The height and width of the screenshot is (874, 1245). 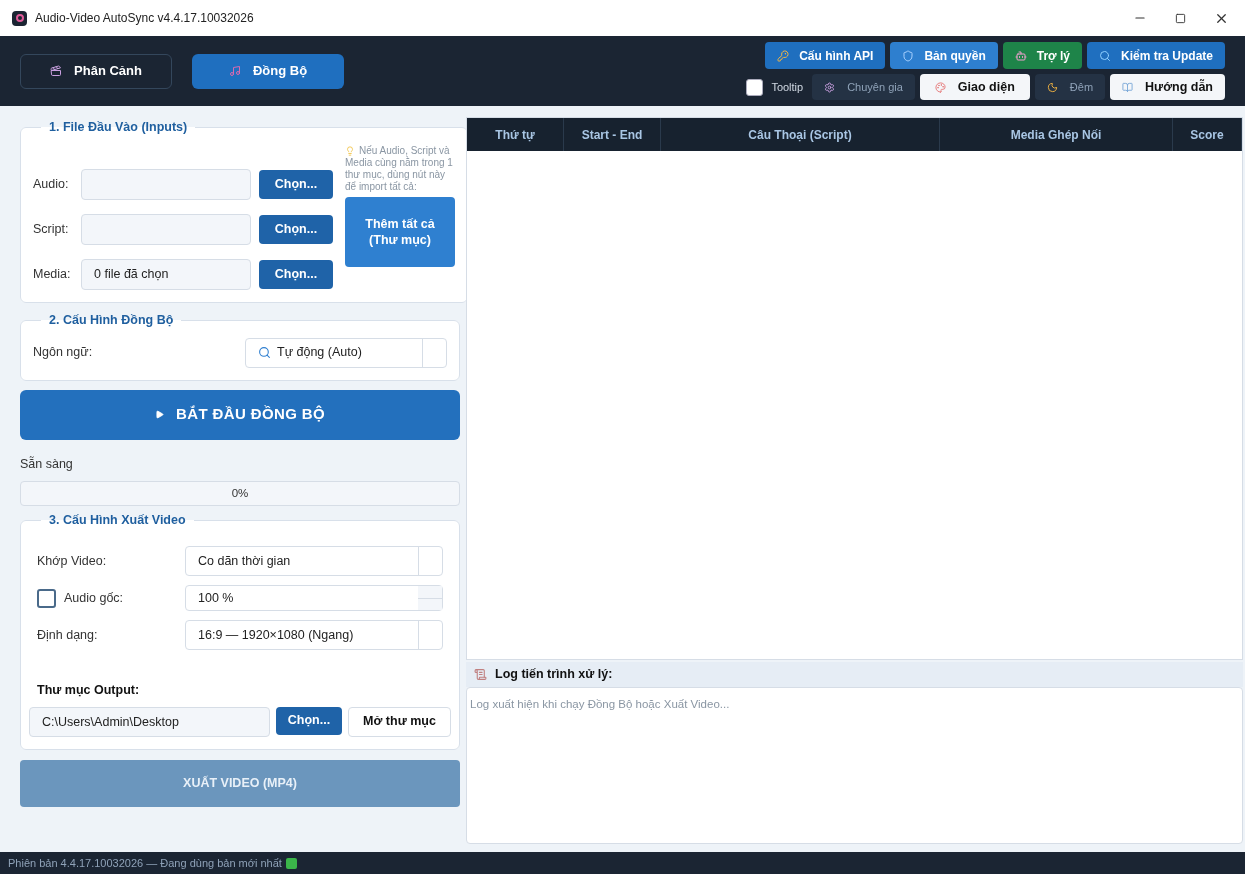 I want to click on status-bar-text: Phiên bản 4.4.17.10032026 — Đang dùng bản mới nhất, so click(x=145, y=863).